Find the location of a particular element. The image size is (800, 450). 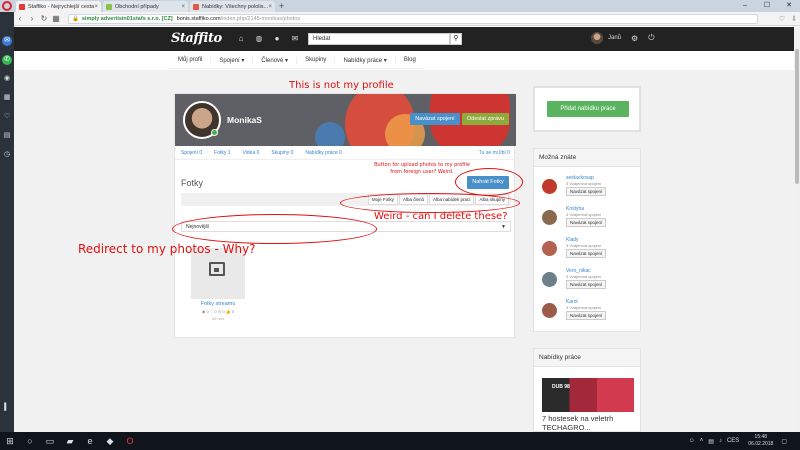

opera-sidebar: ✉ ✆ ◉ ▦ ♡ ▤ ◷ ▍ is located at coordinates (7, 222).